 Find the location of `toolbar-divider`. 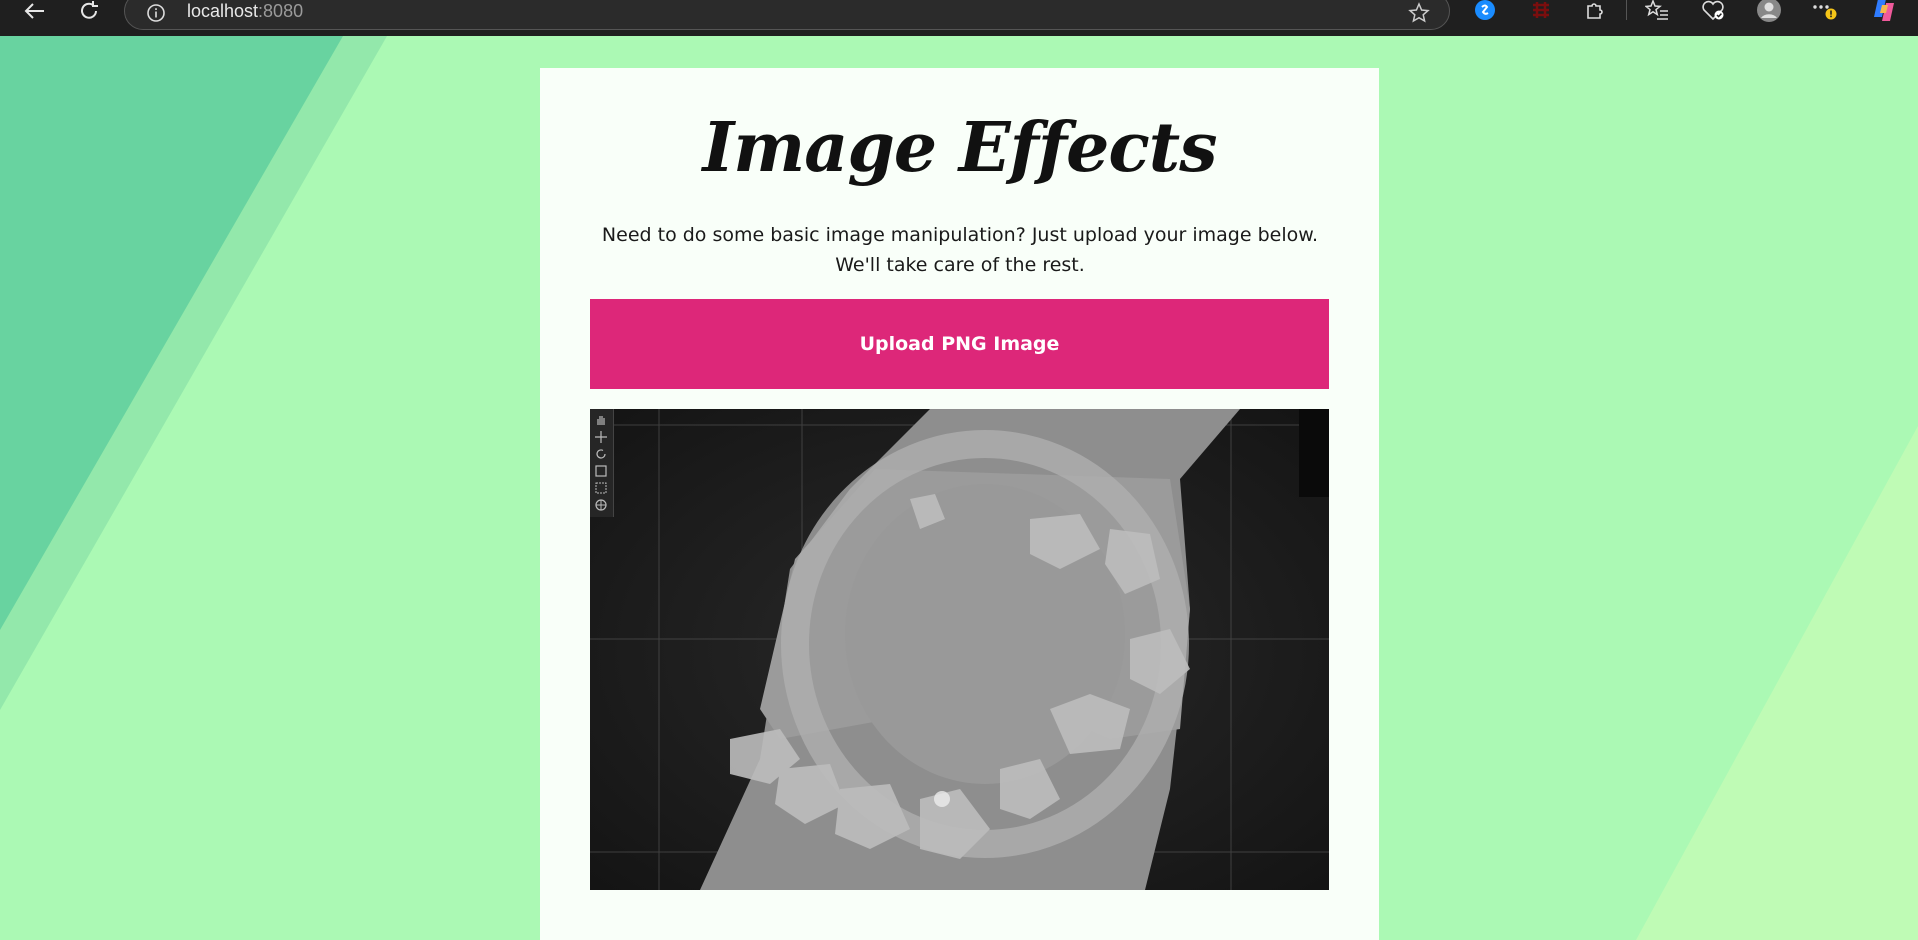

toolbar-divider is located at coordinates (1626, 10).